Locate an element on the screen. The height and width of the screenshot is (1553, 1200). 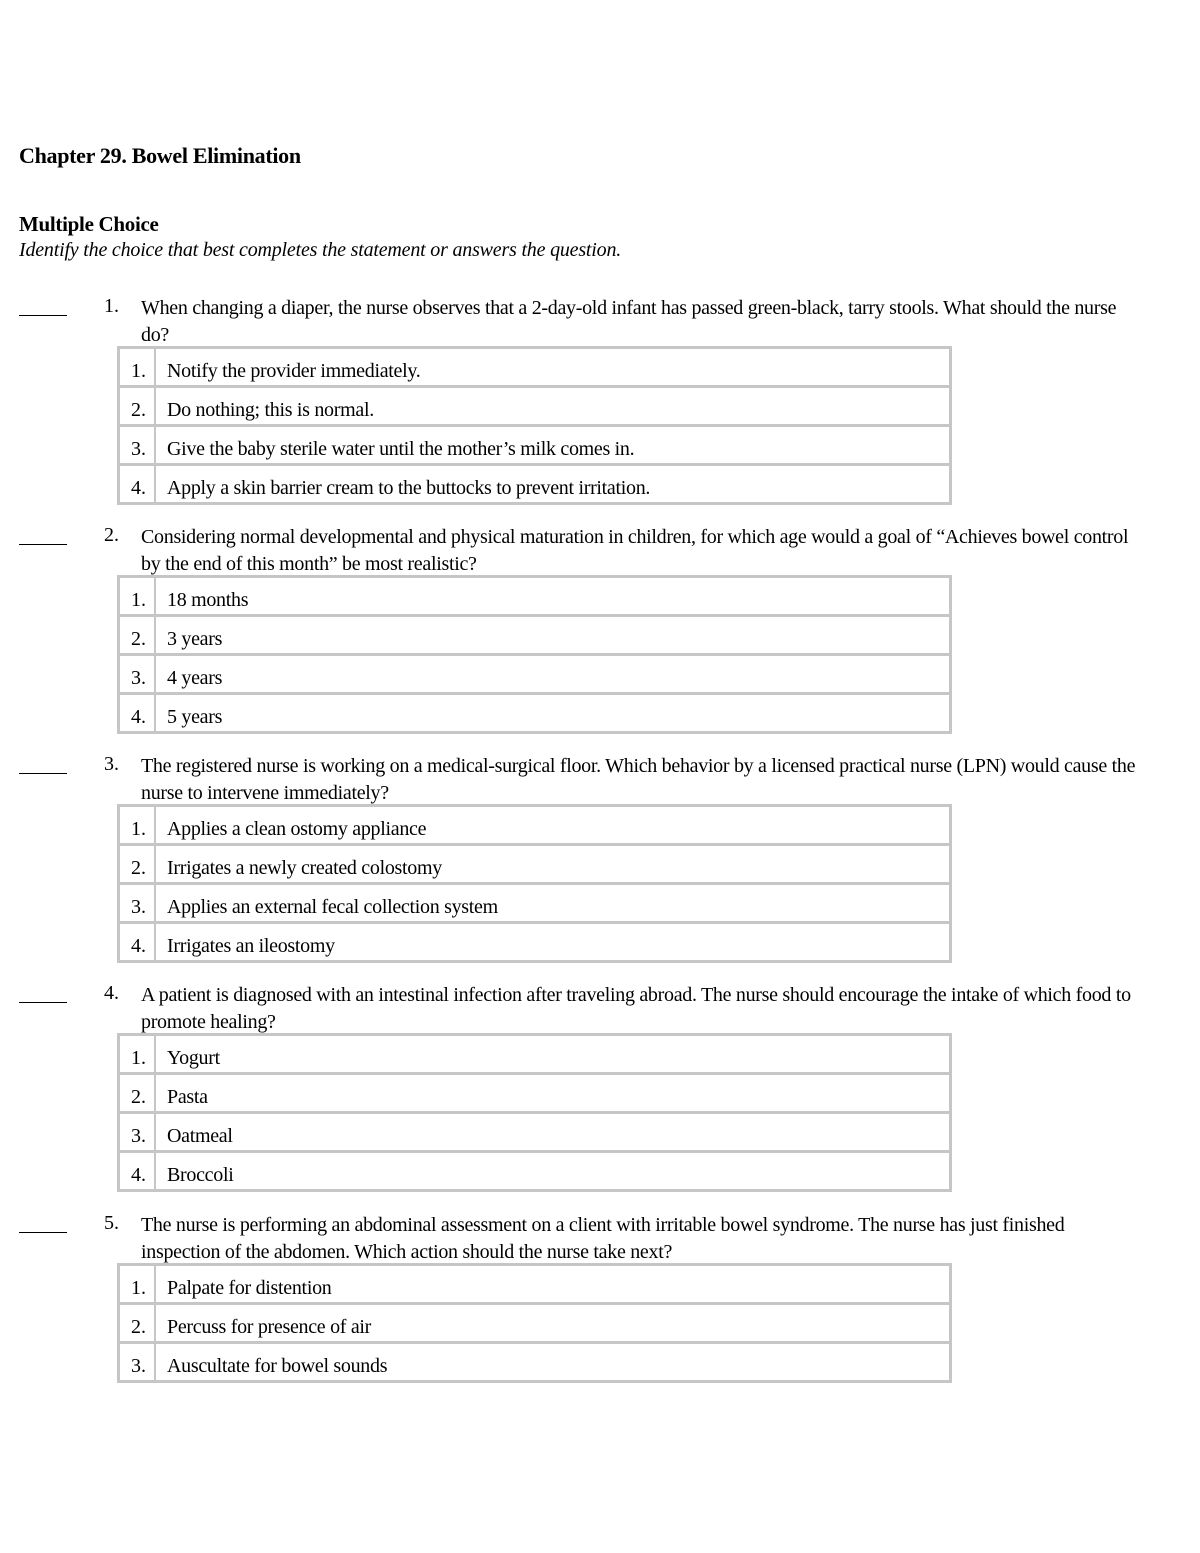
choice-text: Irrigates a newly created colostomy is located at coordinates (304, 868).